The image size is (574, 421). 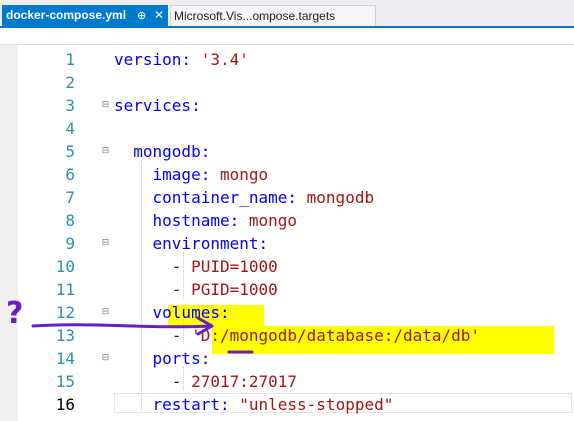 I want to click on yaml-value: PGID=1000, so click(x=234, y=289).